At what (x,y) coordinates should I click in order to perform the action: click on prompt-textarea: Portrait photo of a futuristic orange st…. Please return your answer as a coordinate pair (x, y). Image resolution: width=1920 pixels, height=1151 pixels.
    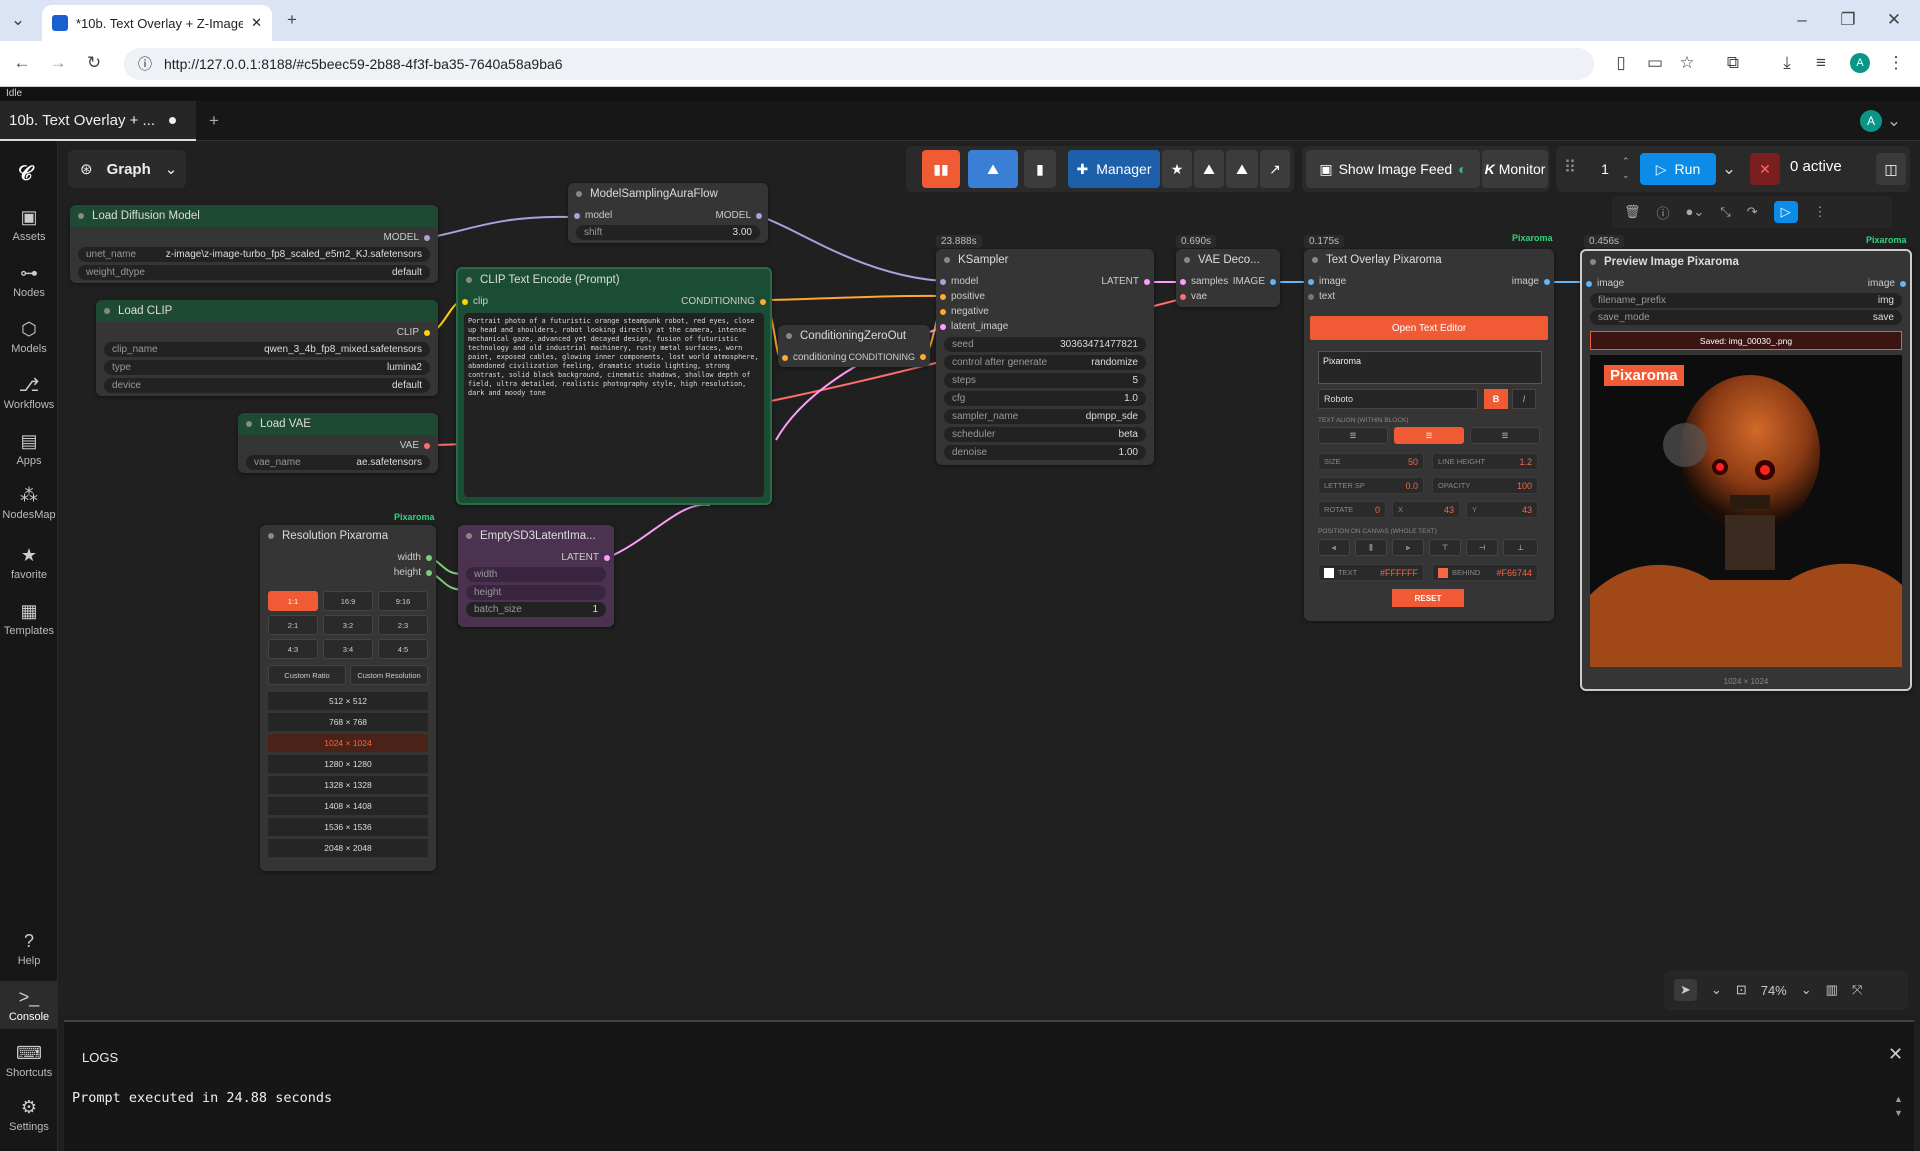
    Looking at the image, I should click on (614, 405).